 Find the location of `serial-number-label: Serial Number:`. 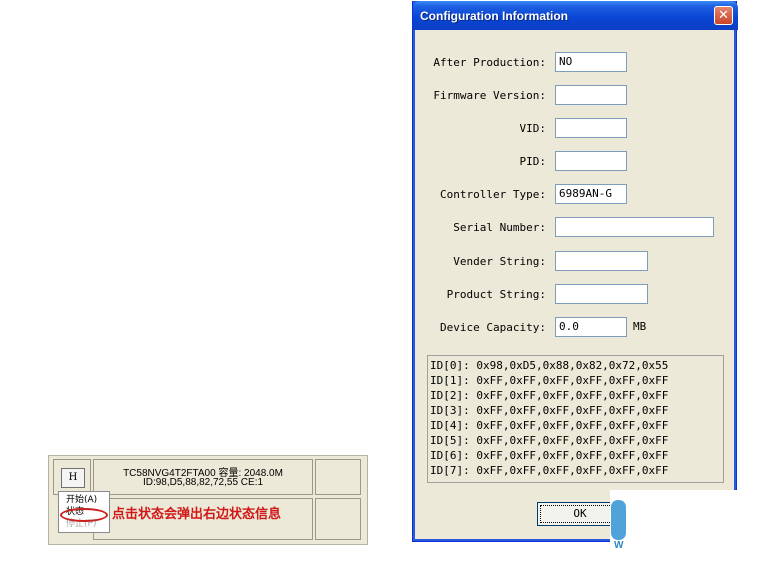

serial-number-label: Serial Number: is located at coordinates (499, 227).